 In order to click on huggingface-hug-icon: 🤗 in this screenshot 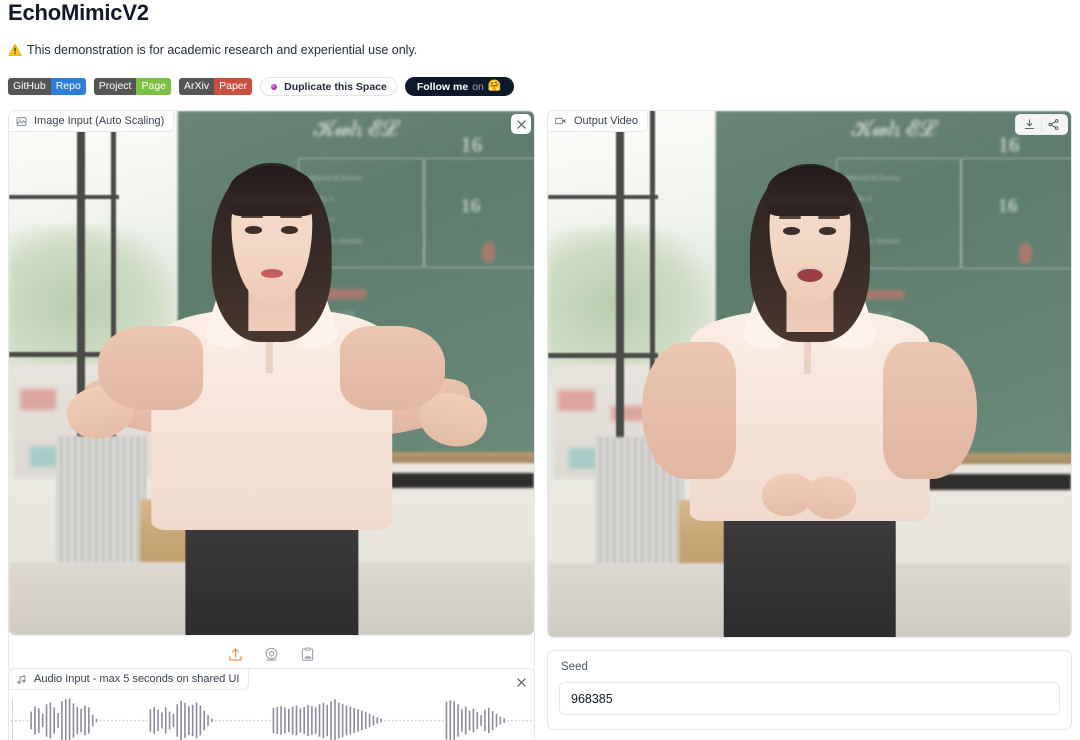, I will do `click(494, 86)`.